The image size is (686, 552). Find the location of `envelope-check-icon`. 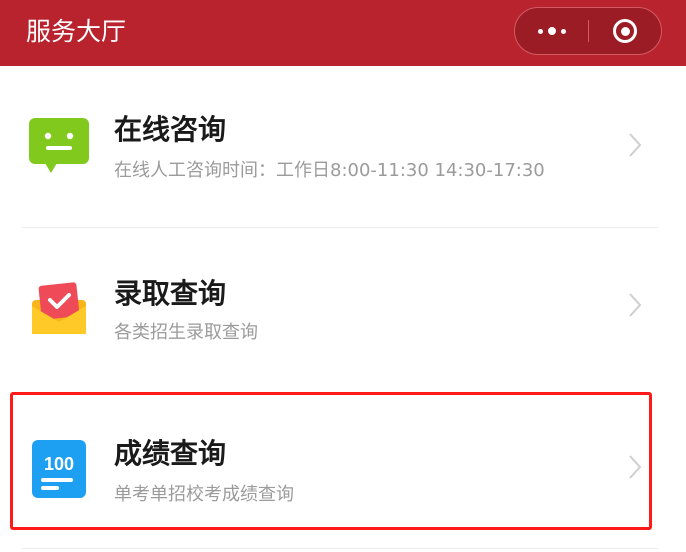

envelope-check-icon is located at coordinates (59, 308).